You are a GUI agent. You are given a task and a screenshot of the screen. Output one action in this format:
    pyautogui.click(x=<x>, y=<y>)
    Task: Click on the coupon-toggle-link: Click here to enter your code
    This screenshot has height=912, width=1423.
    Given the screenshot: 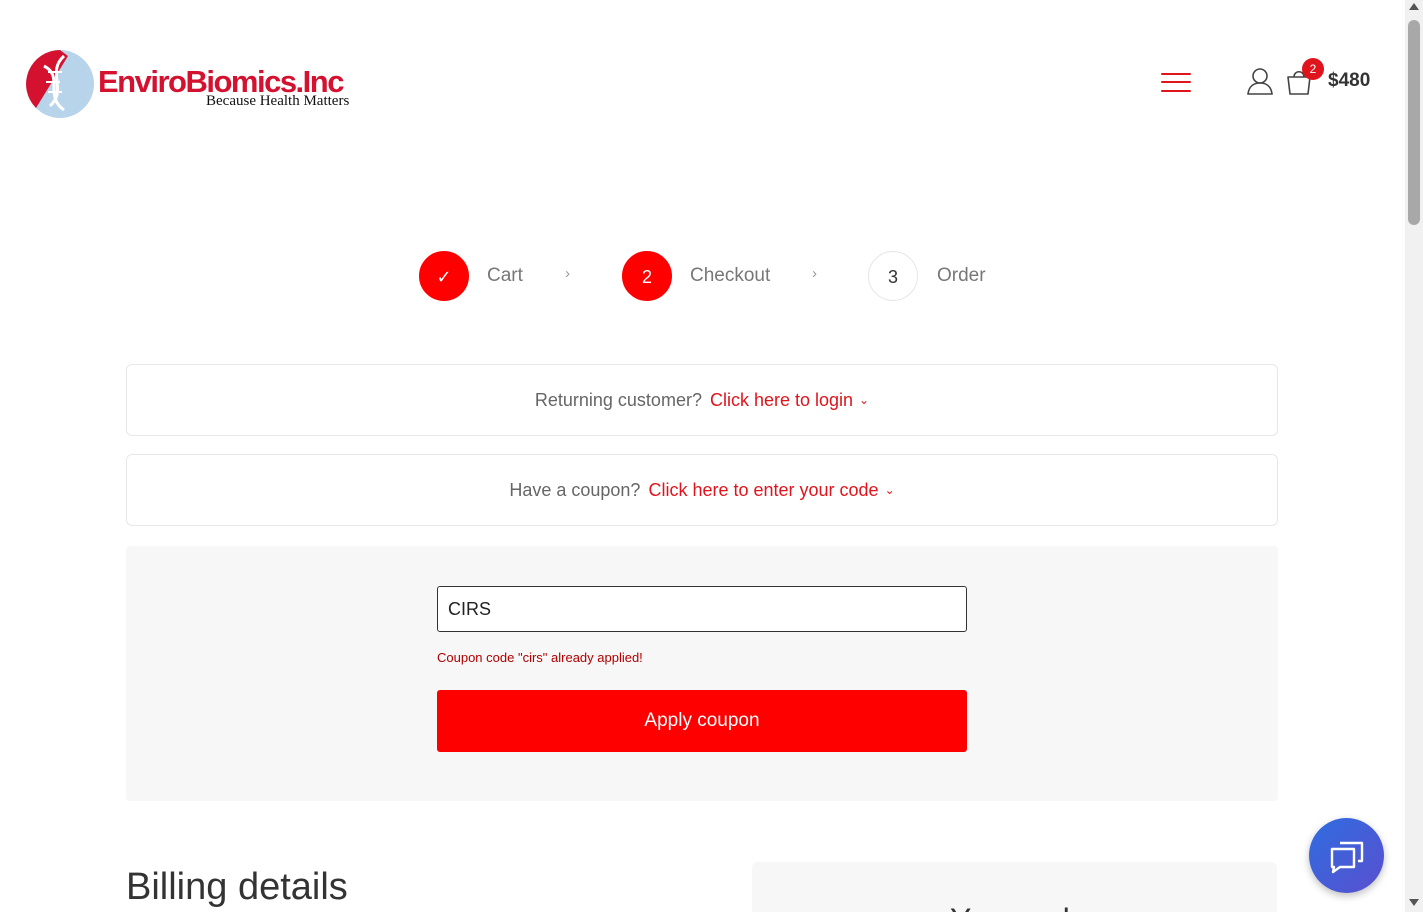 What is the action you would take?
    pyautogui.click(x=763, y=490)
    